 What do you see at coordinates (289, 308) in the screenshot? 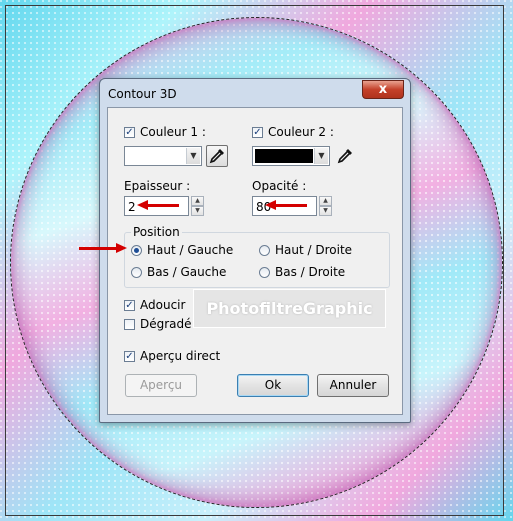
I see `watermark: PhotofiltreGraphic` at bounding box center [289, 308].